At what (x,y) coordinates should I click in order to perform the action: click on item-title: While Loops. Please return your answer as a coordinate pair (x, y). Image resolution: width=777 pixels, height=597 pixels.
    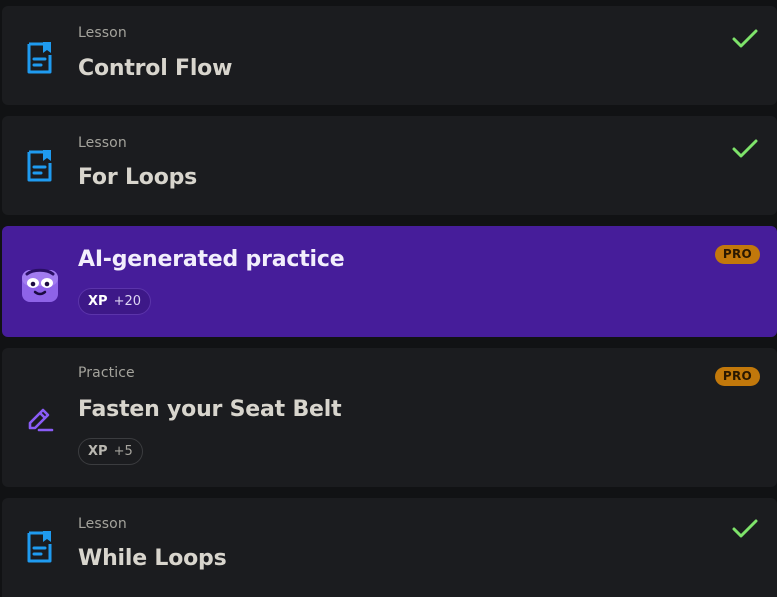
    Looking at the image, I should click on (152, 558).